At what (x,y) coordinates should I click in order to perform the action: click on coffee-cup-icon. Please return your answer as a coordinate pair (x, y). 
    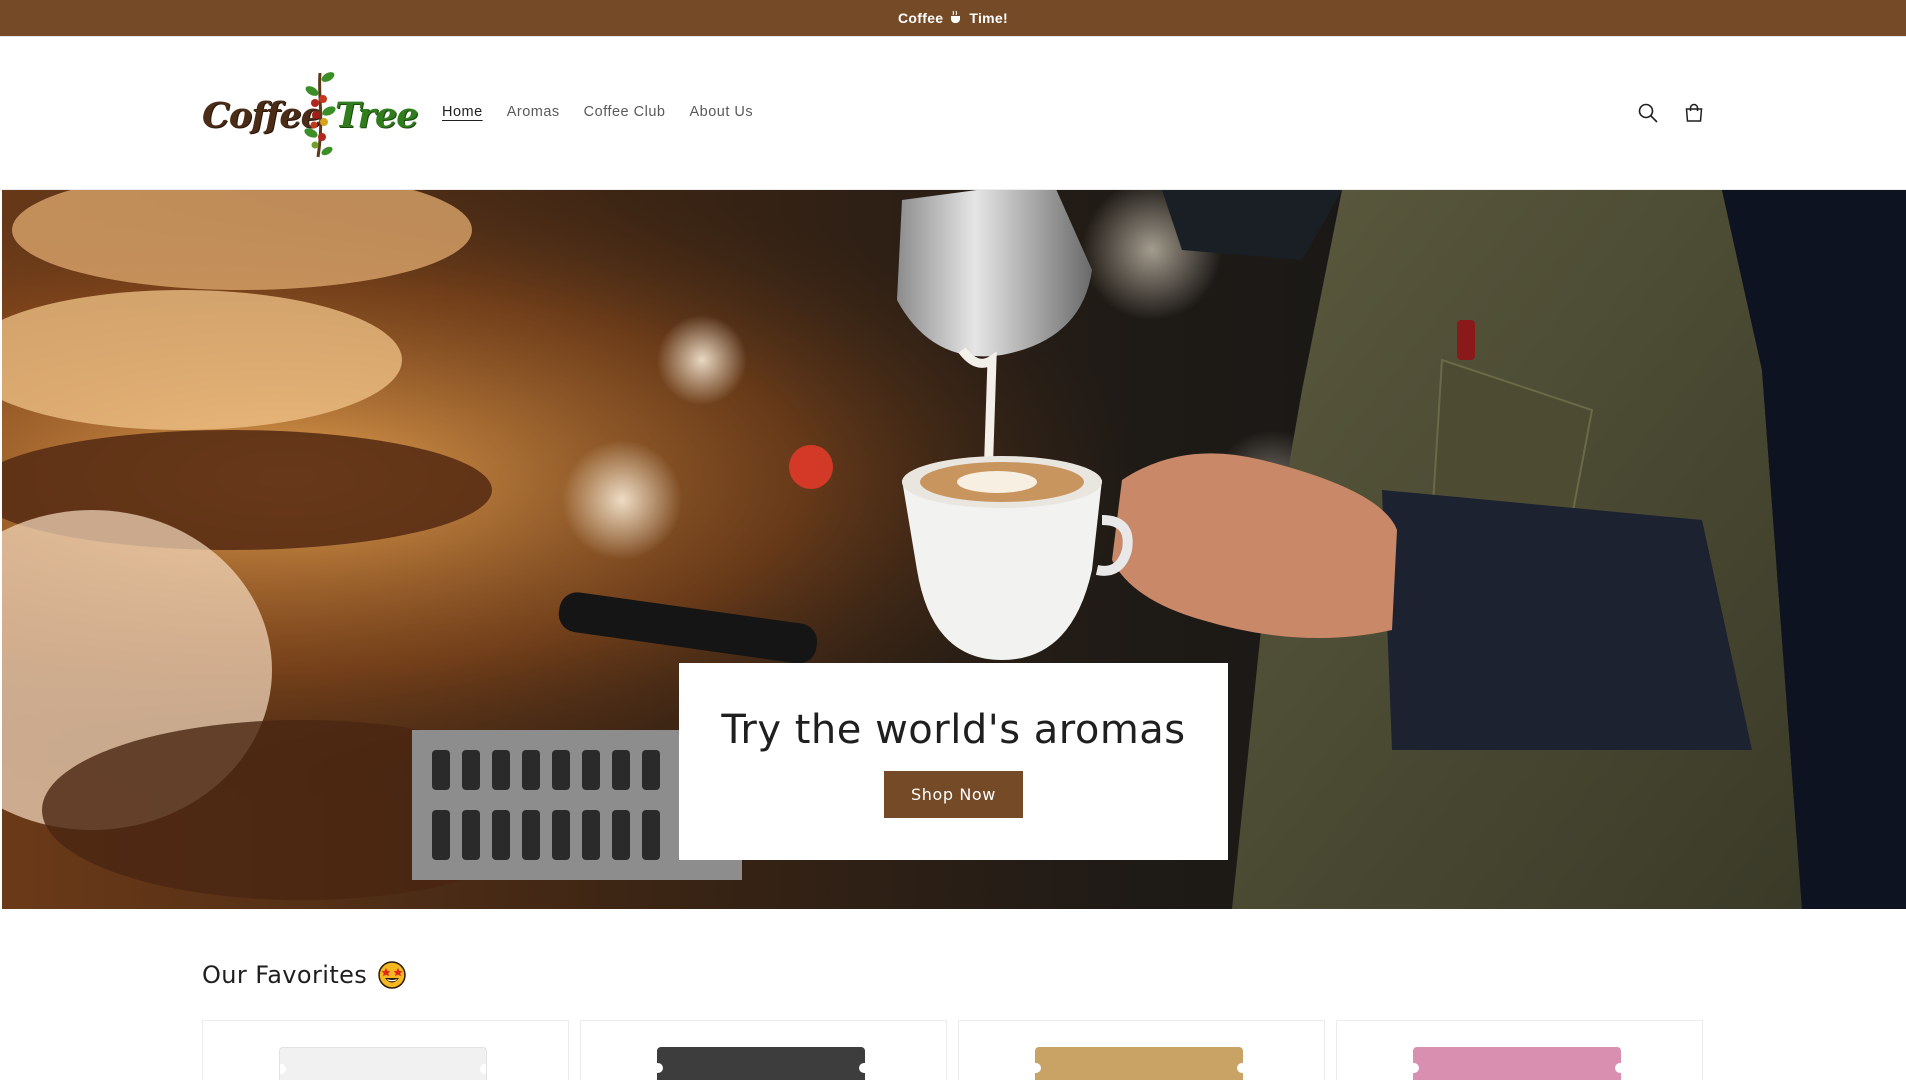
    Looking at the image, I should click on (956, 18).